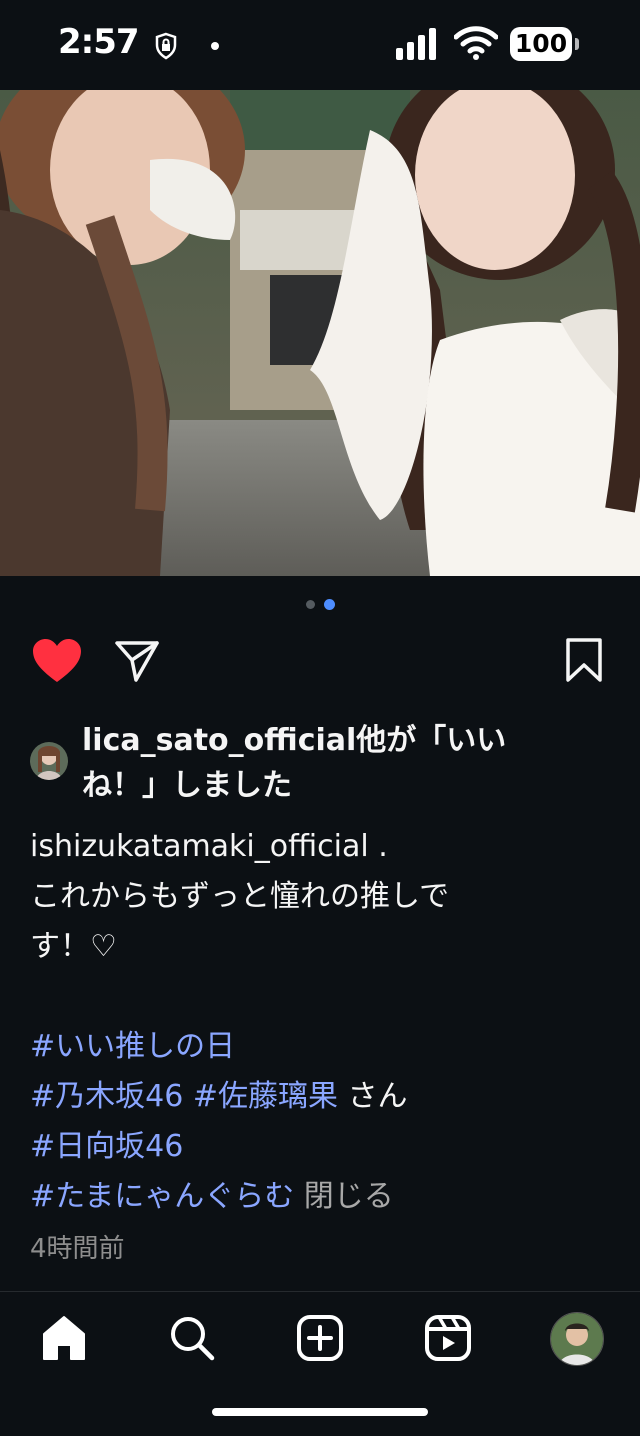 This screenshot has height=1436, width=640. I want to click on post-action-row, so click(320, 660).